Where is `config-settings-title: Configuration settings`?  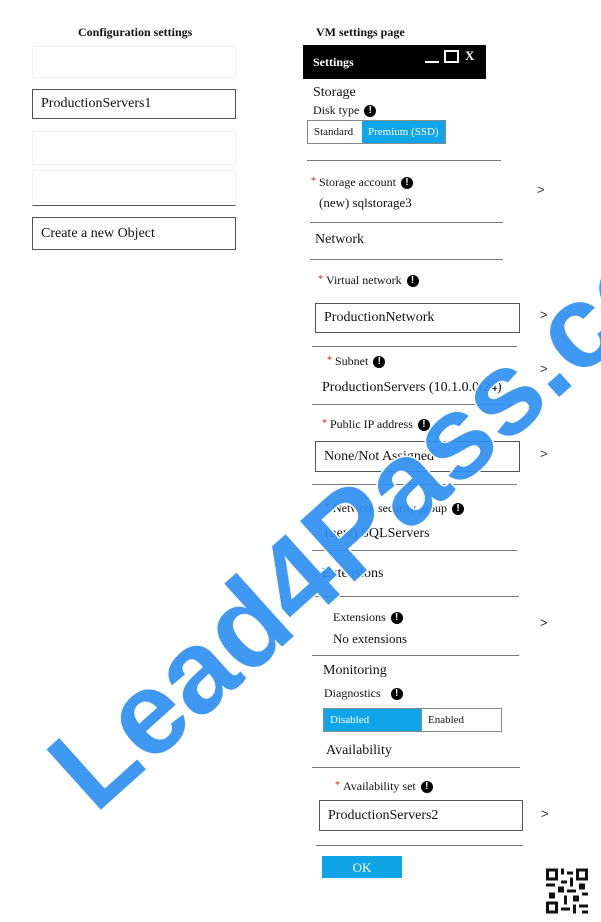 config-settings-title: Configuration settings is located at coordinates (135, 32).